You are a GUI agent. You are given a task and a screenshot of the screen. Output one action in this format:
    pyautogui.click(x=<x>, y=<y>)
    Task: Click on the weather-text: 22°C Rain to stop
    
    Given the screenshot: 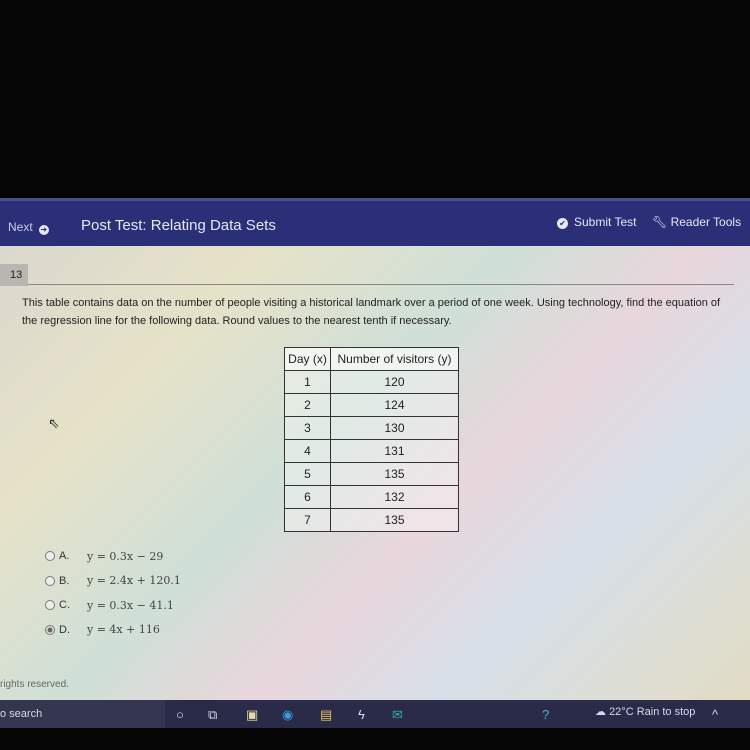 What is the action you would take?
    pyautogui.click(x=652, y=712)
    